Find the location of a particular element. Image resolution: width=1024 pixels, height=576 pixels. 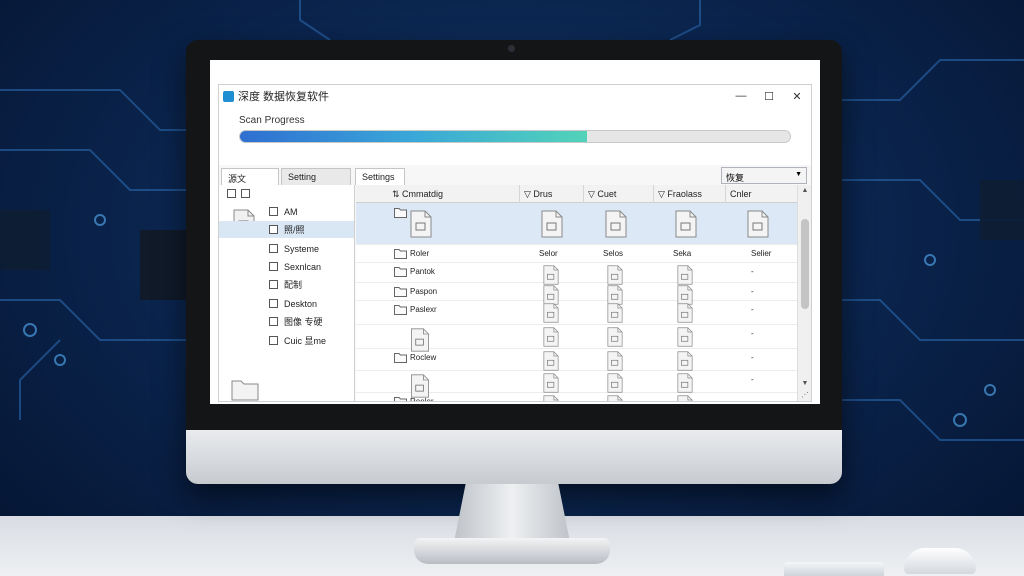

sidebar-item: 图像 专硬 is located at coordinates (296, 321).